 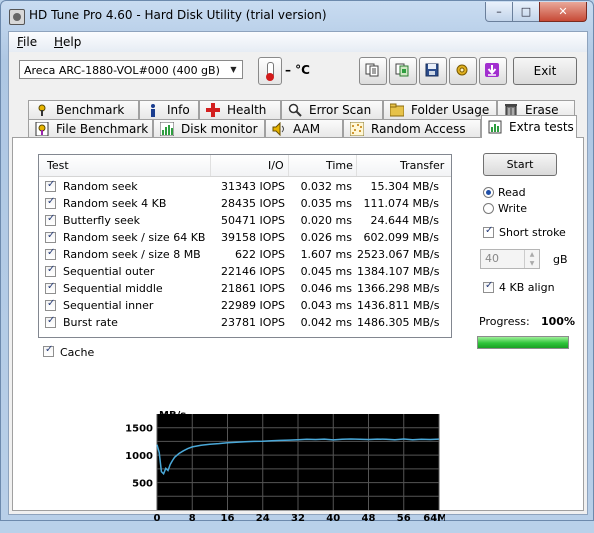 What do you see at coordinates (48, 350) in the screenshot?
I see `cache-checkbox` at bounding box center [48, 350].